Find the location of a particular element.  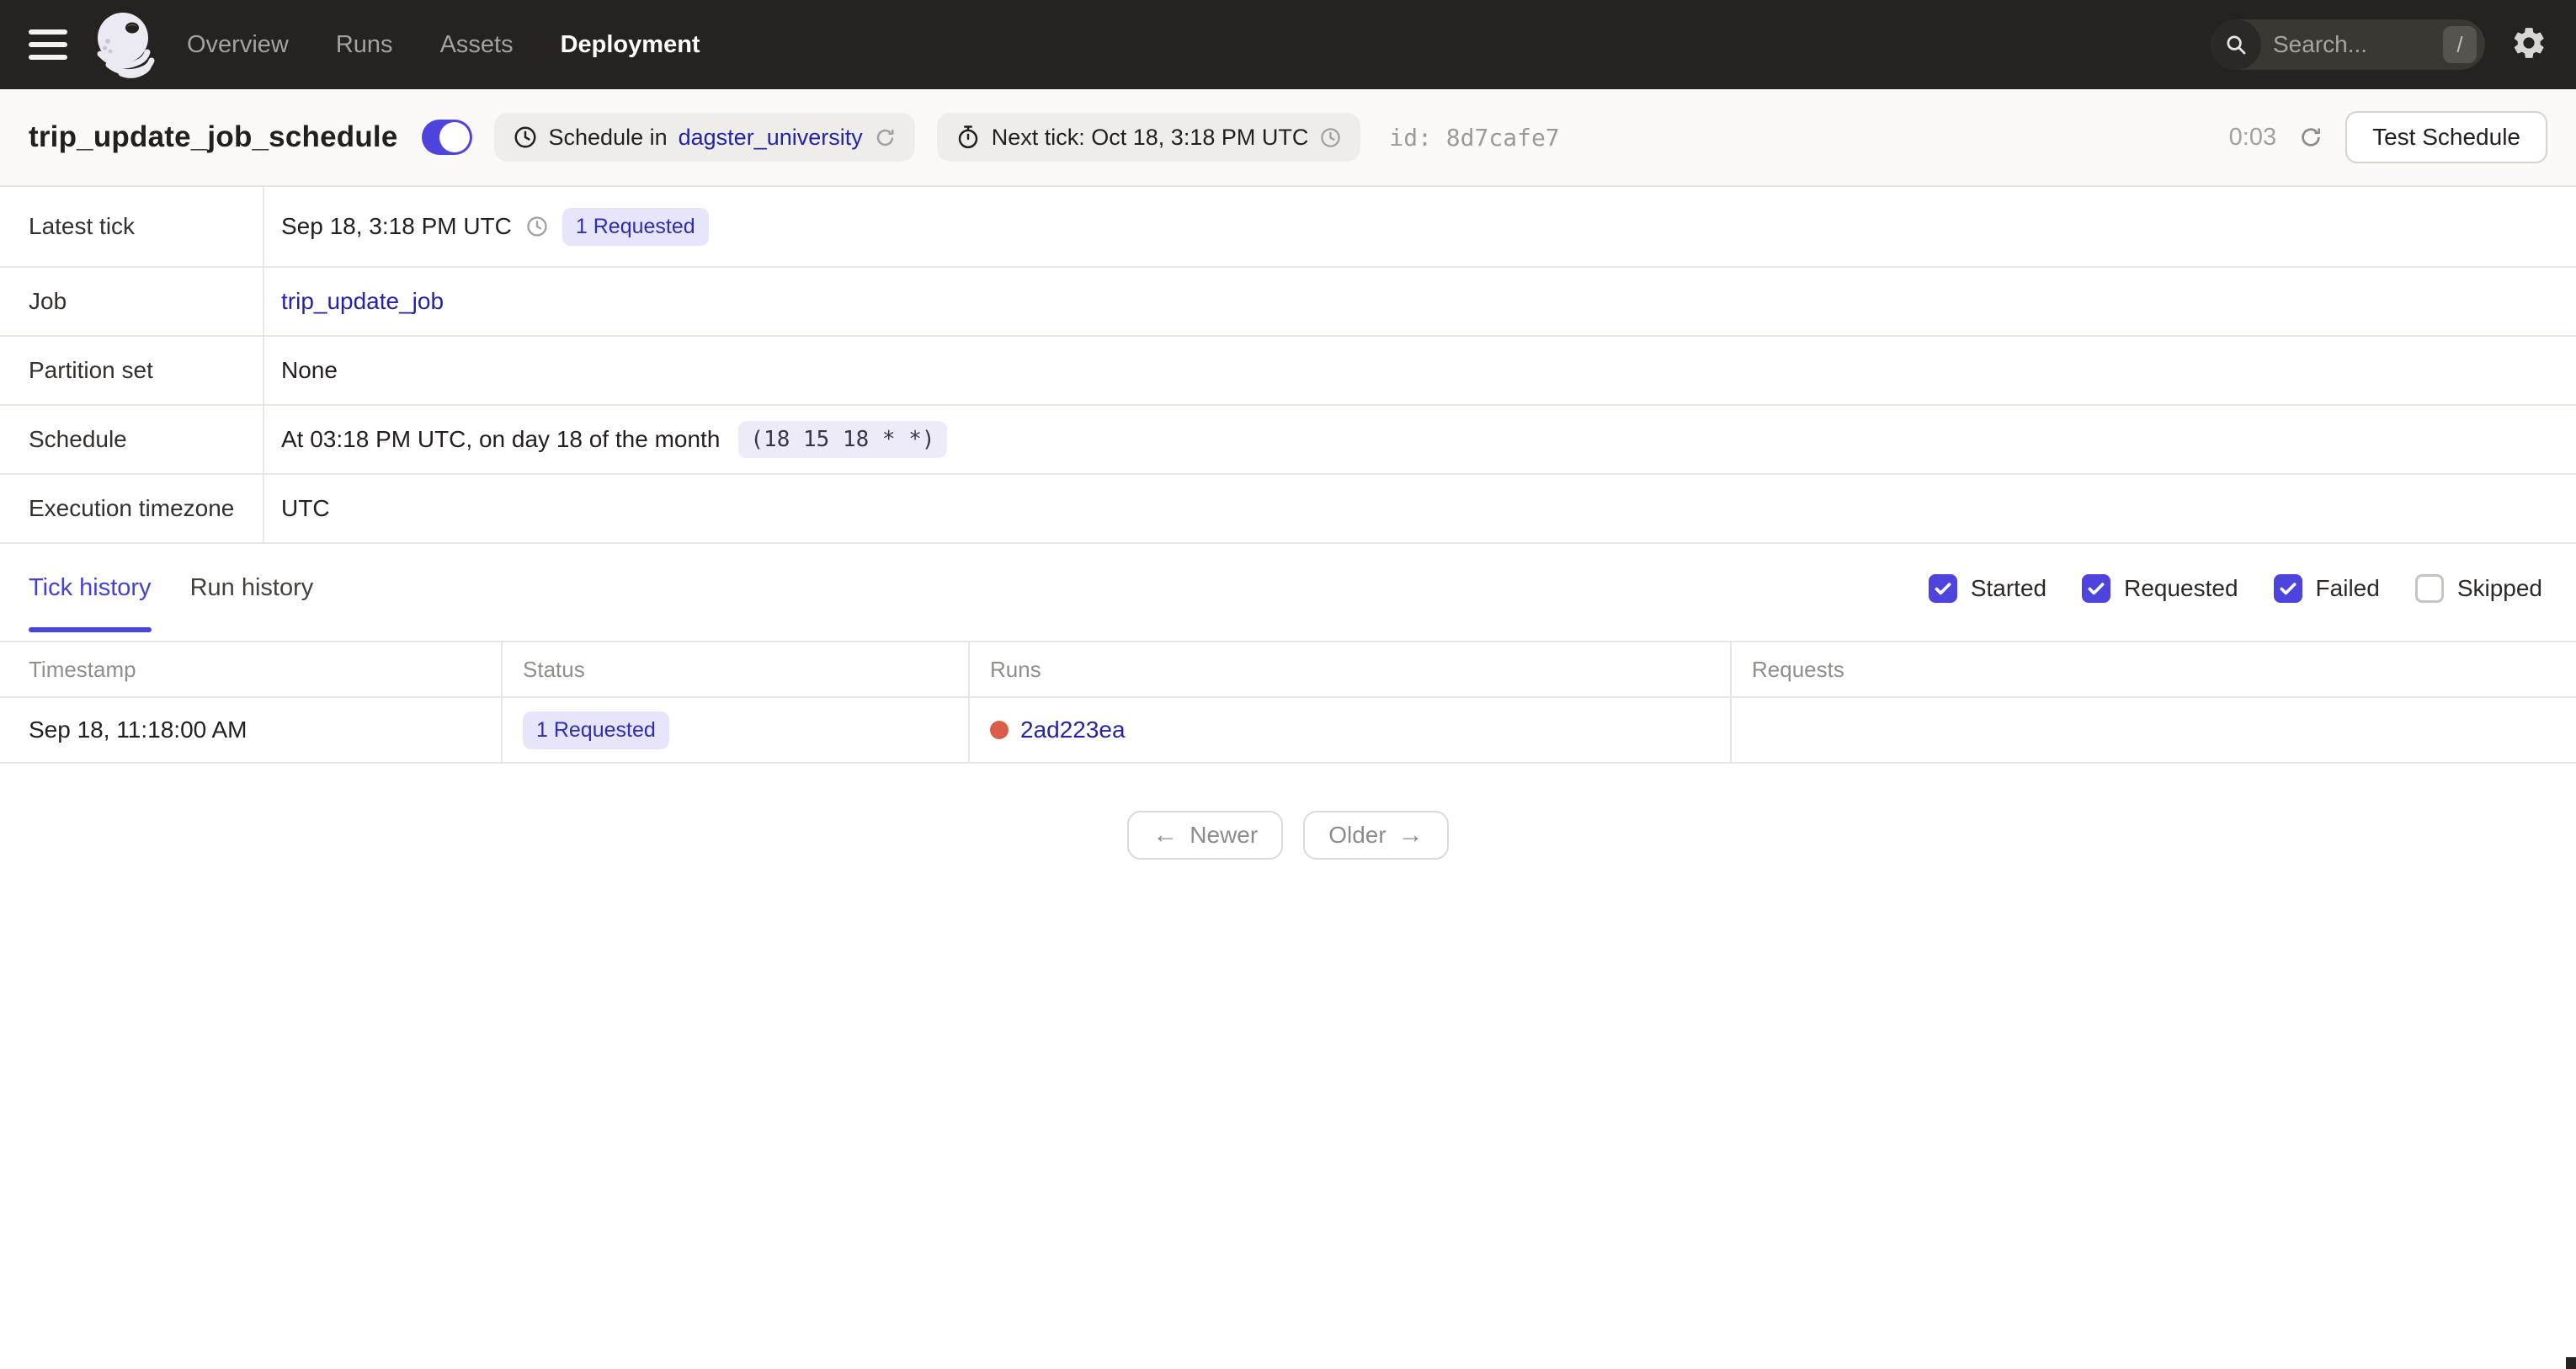

detail-label: Execution timezone is located at coordinates (132, 508).